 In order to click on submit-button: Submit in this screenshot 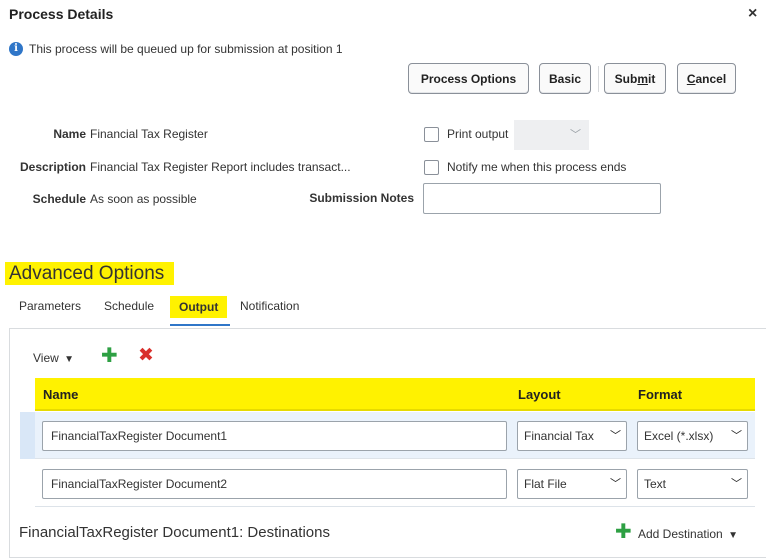, I will do `click(635, 78)`.